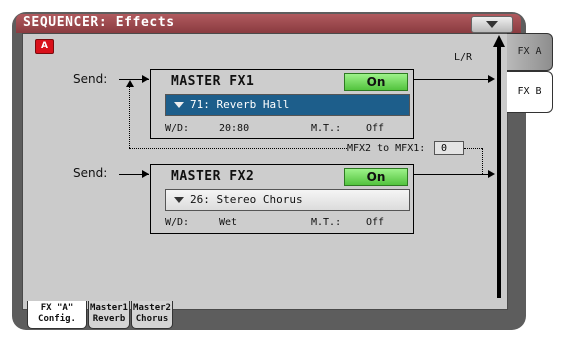  Describe the element at coordinates (109, 319) in the screenshot. I see `tab-label-line2: Reverb` at that location.